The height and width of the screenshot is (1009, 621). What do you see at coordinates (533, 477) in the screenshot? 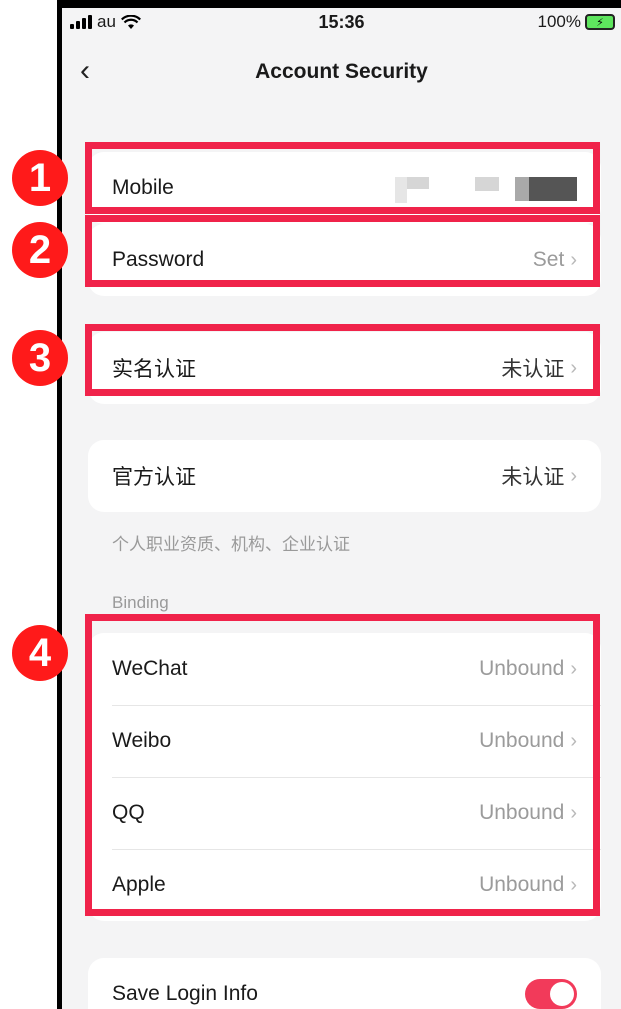
I see `official-status: 未认证` at bounding box center [533, 477].